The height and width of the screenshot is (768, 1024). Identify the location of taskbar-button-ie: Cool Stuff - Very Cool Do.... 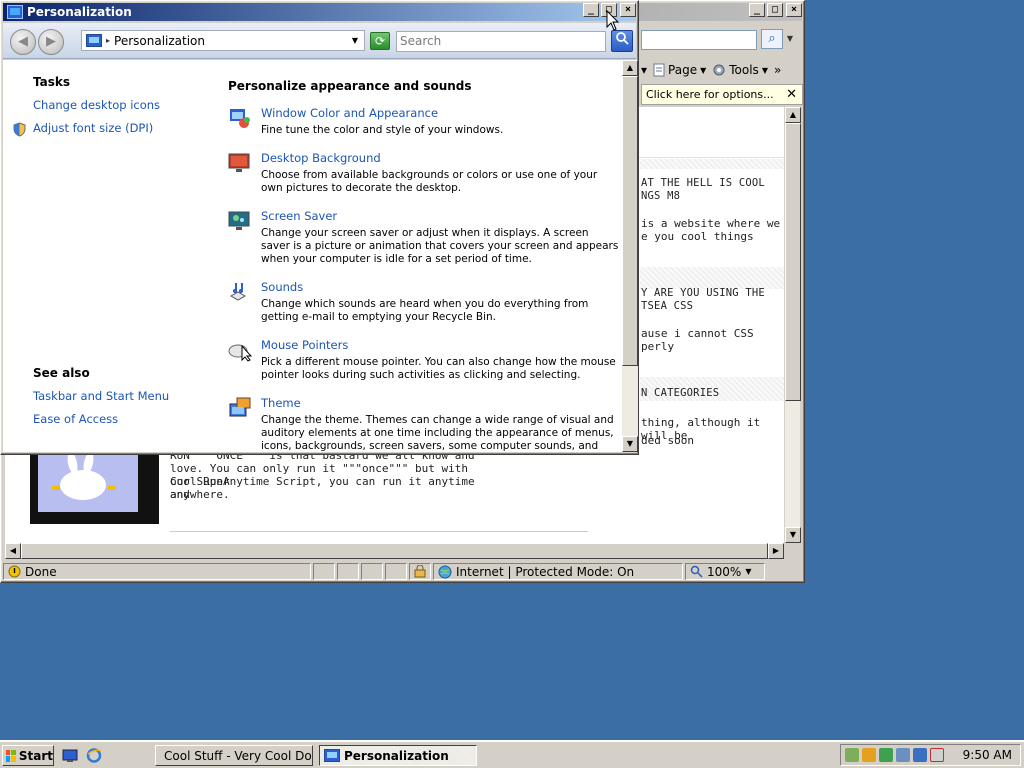
(234, 755).